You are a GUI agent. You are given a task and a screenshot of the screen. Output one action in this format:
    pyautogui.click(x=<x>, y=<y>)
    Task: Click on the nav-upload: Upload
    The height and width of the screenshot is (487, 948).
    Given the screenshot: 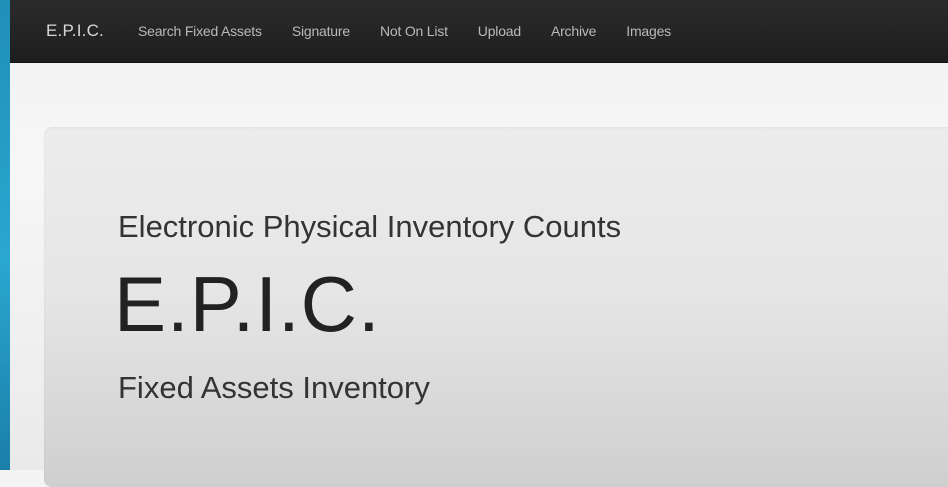 What is the action you would take?
    pyautogui.click(x=499, y=31)
    